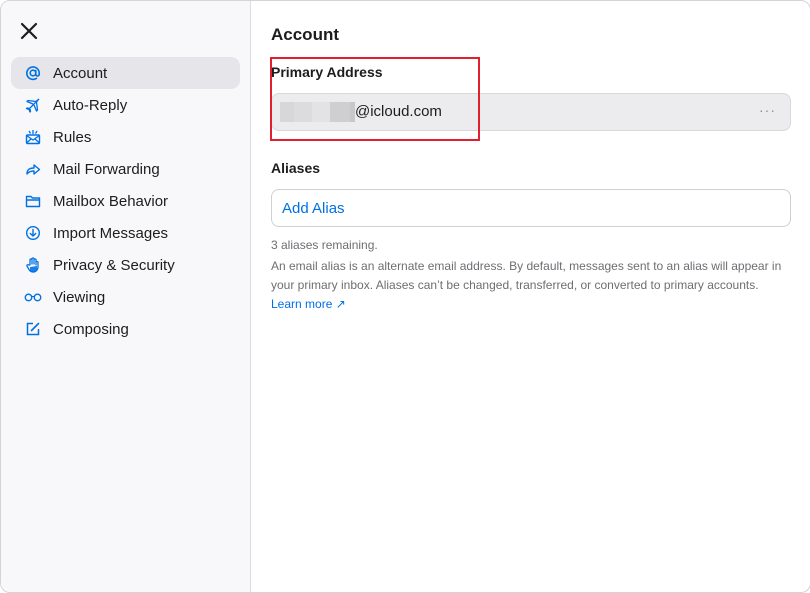 This screenshot has width=810, height=593. What do you see at coordinates (72, 137) in the screenshot?
I see `sidebar-item-label: Rules` at bounding box center [72, 137].